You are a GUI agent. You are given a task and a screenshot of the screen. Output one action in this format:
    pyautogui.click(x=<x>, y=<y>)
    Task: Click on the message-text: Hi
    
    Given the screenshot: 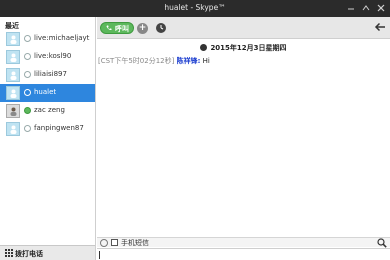 What is the action you would take?
    pyautogui.click(x=206, y=61)
    